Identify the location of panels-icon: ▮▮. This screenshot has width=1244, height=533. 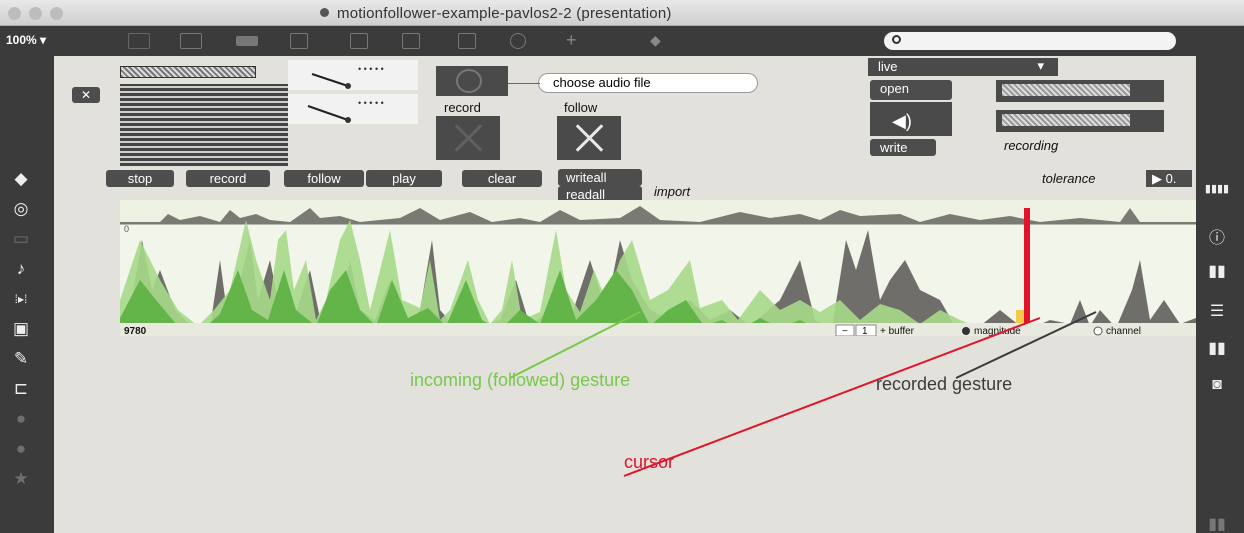
(1217, 349).